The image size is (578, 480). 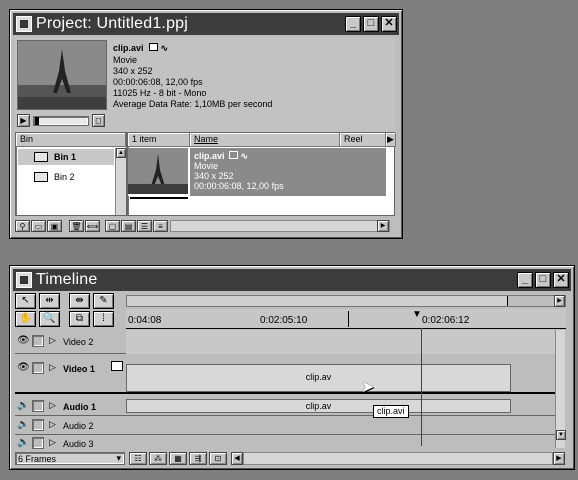 What do you see at coordinates (160, 226) in the screenshot?
I see `list-view-active-icon: ≡` at bounding box center [160, 226].